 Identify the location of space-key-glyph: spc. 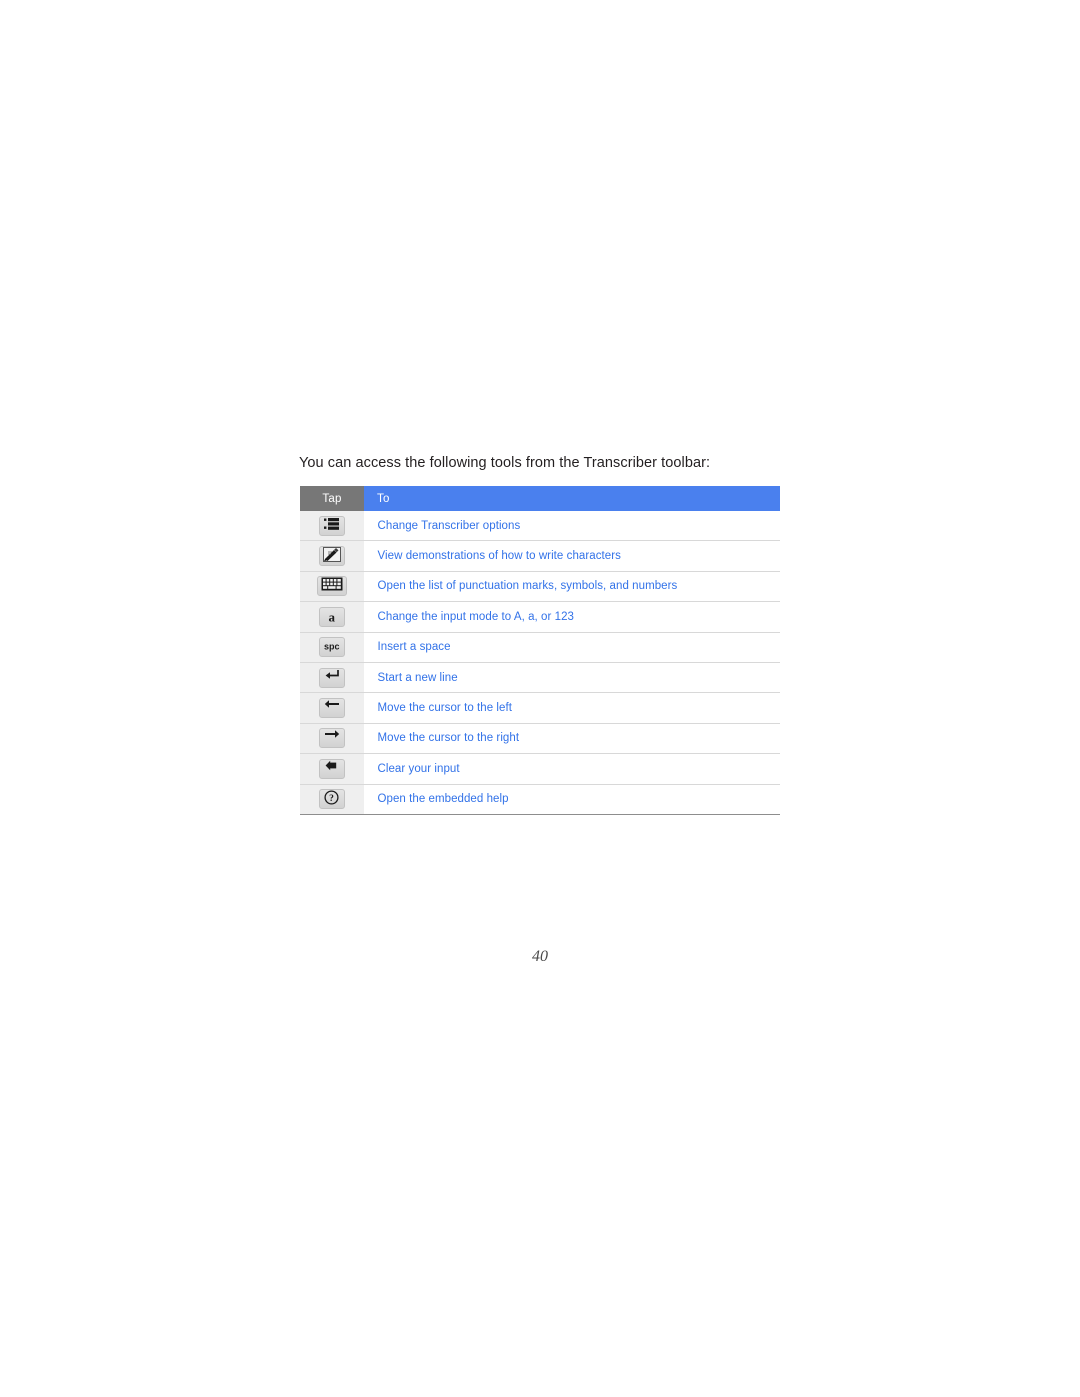
(331, 646).